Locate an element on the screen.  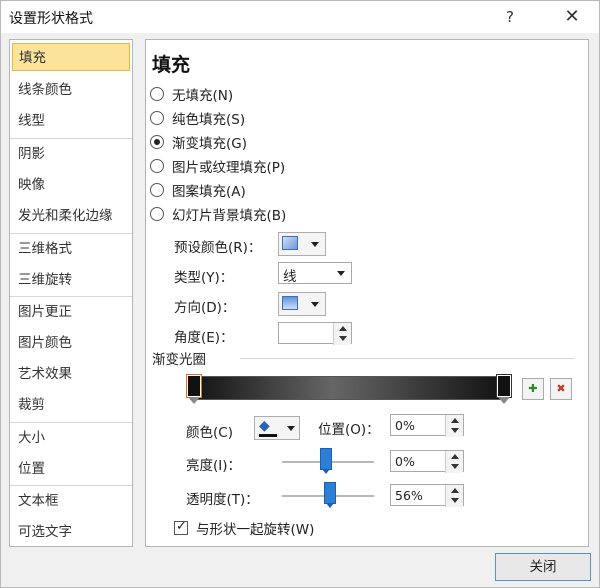
sidebar-item-reflection: 映像 is located at coordinates (71, 185).